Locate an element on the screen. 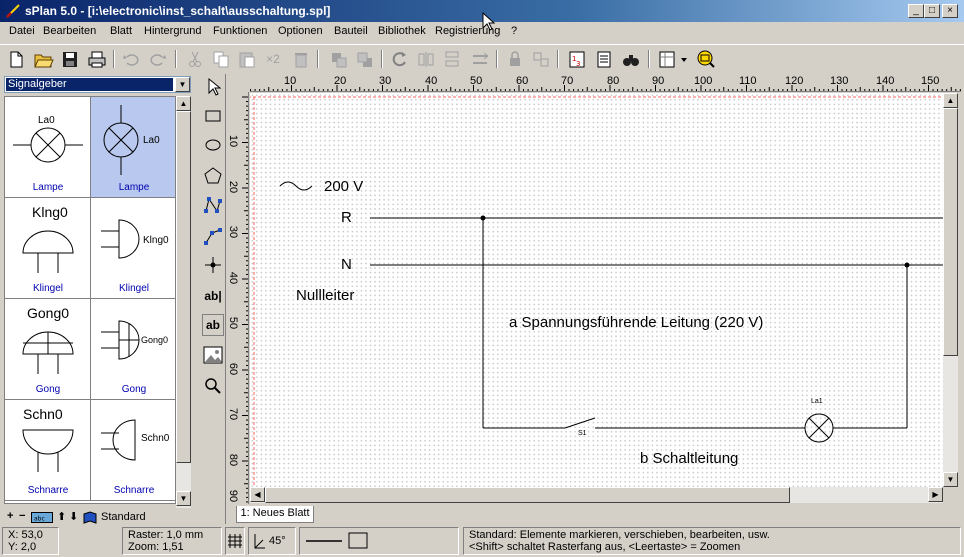 Image resolution: width=964 pixels, height=557 pixels. canvas-hscrollbar: ◀ ▶ is located at coordinates (596, 495).